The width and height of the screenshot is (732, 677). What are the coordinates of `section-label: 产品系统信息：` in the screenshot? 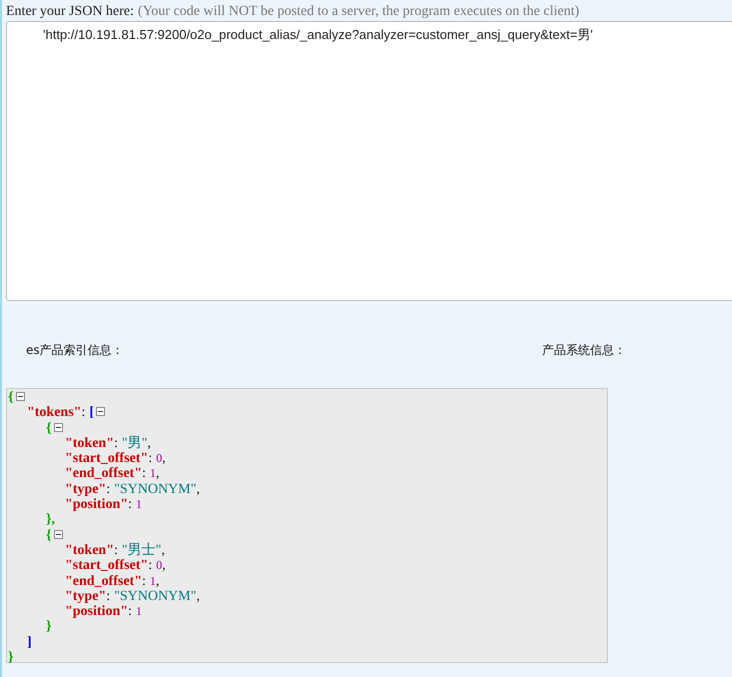 It's located at (584, 350).